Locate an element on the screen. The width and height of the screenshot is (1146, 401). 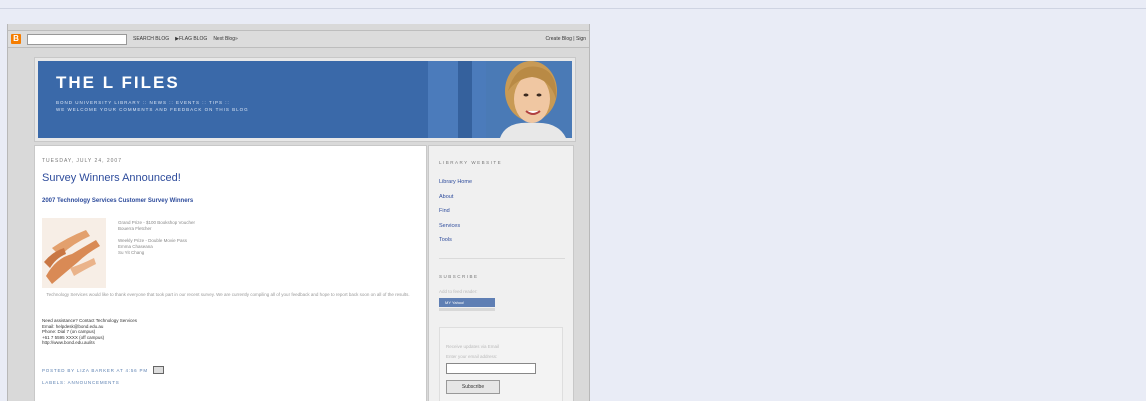
sidebar-link-tools: Tools is located at coordinates (455, 240).